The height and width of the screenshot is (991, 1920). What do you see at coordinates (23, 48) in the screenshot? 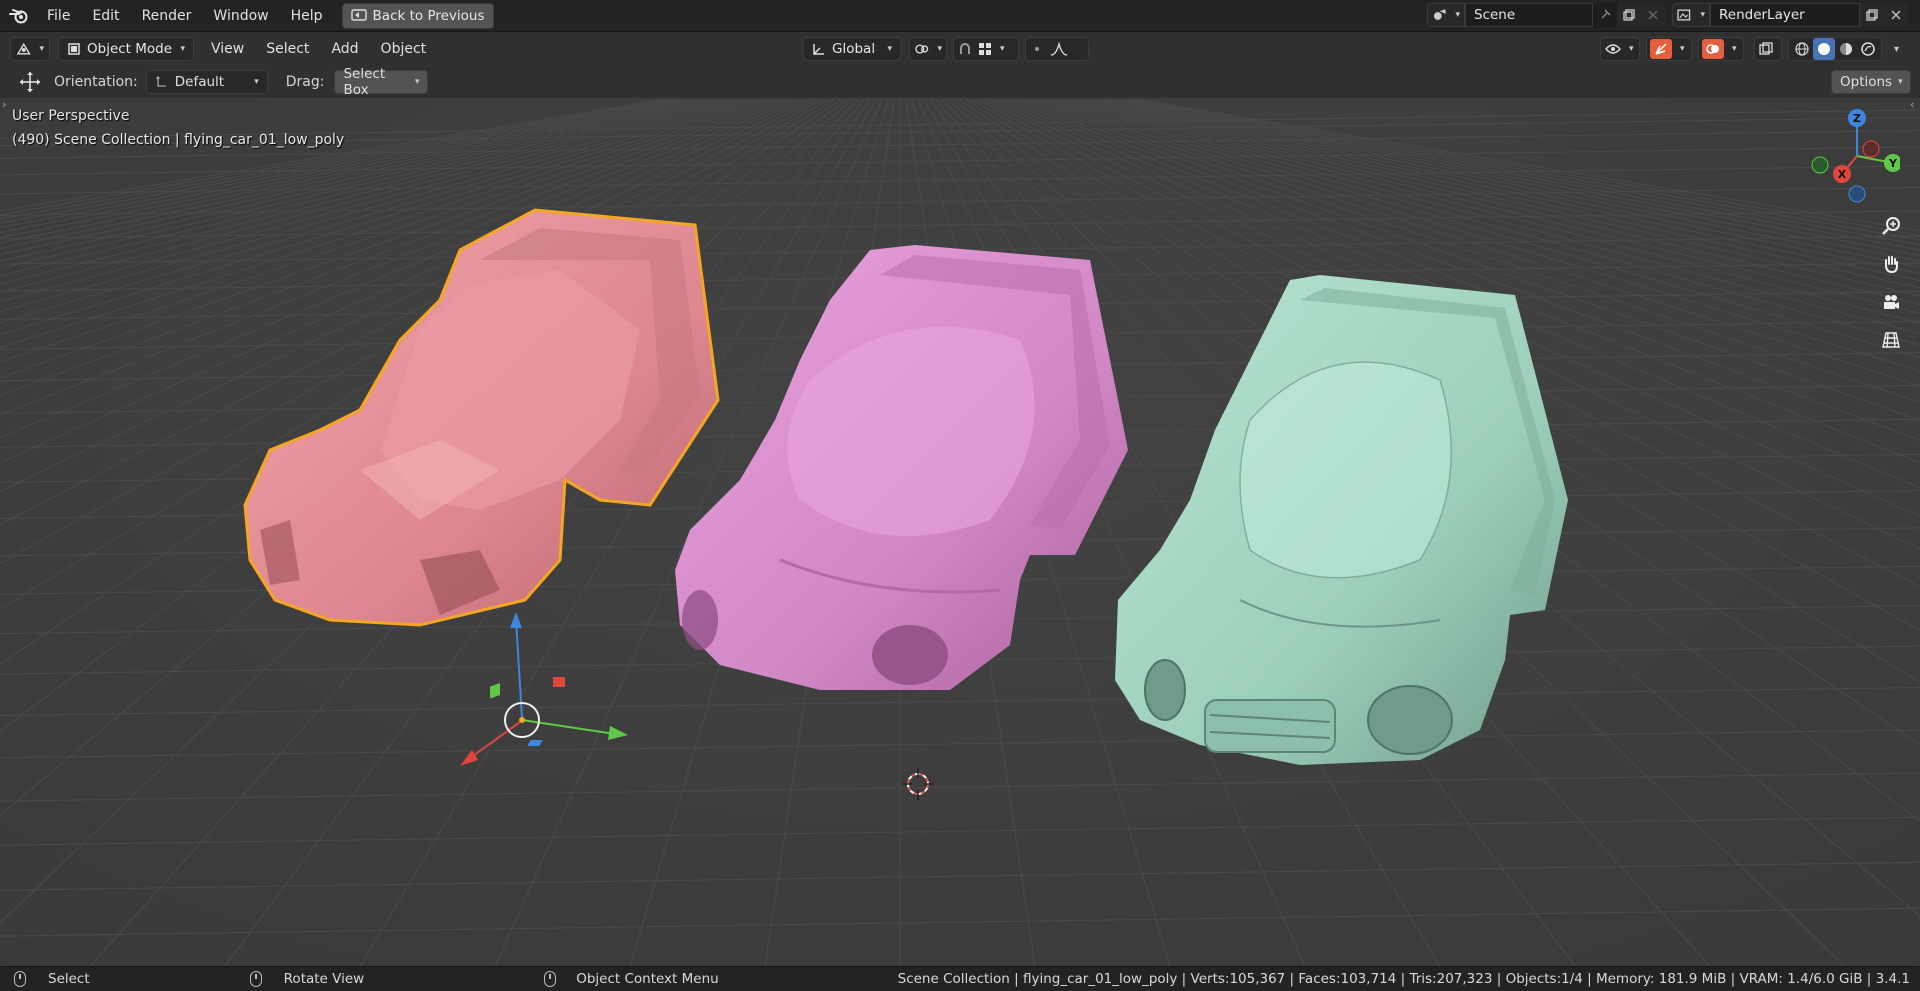
I see `3d-view-icon` at bounding box center [23, 48].